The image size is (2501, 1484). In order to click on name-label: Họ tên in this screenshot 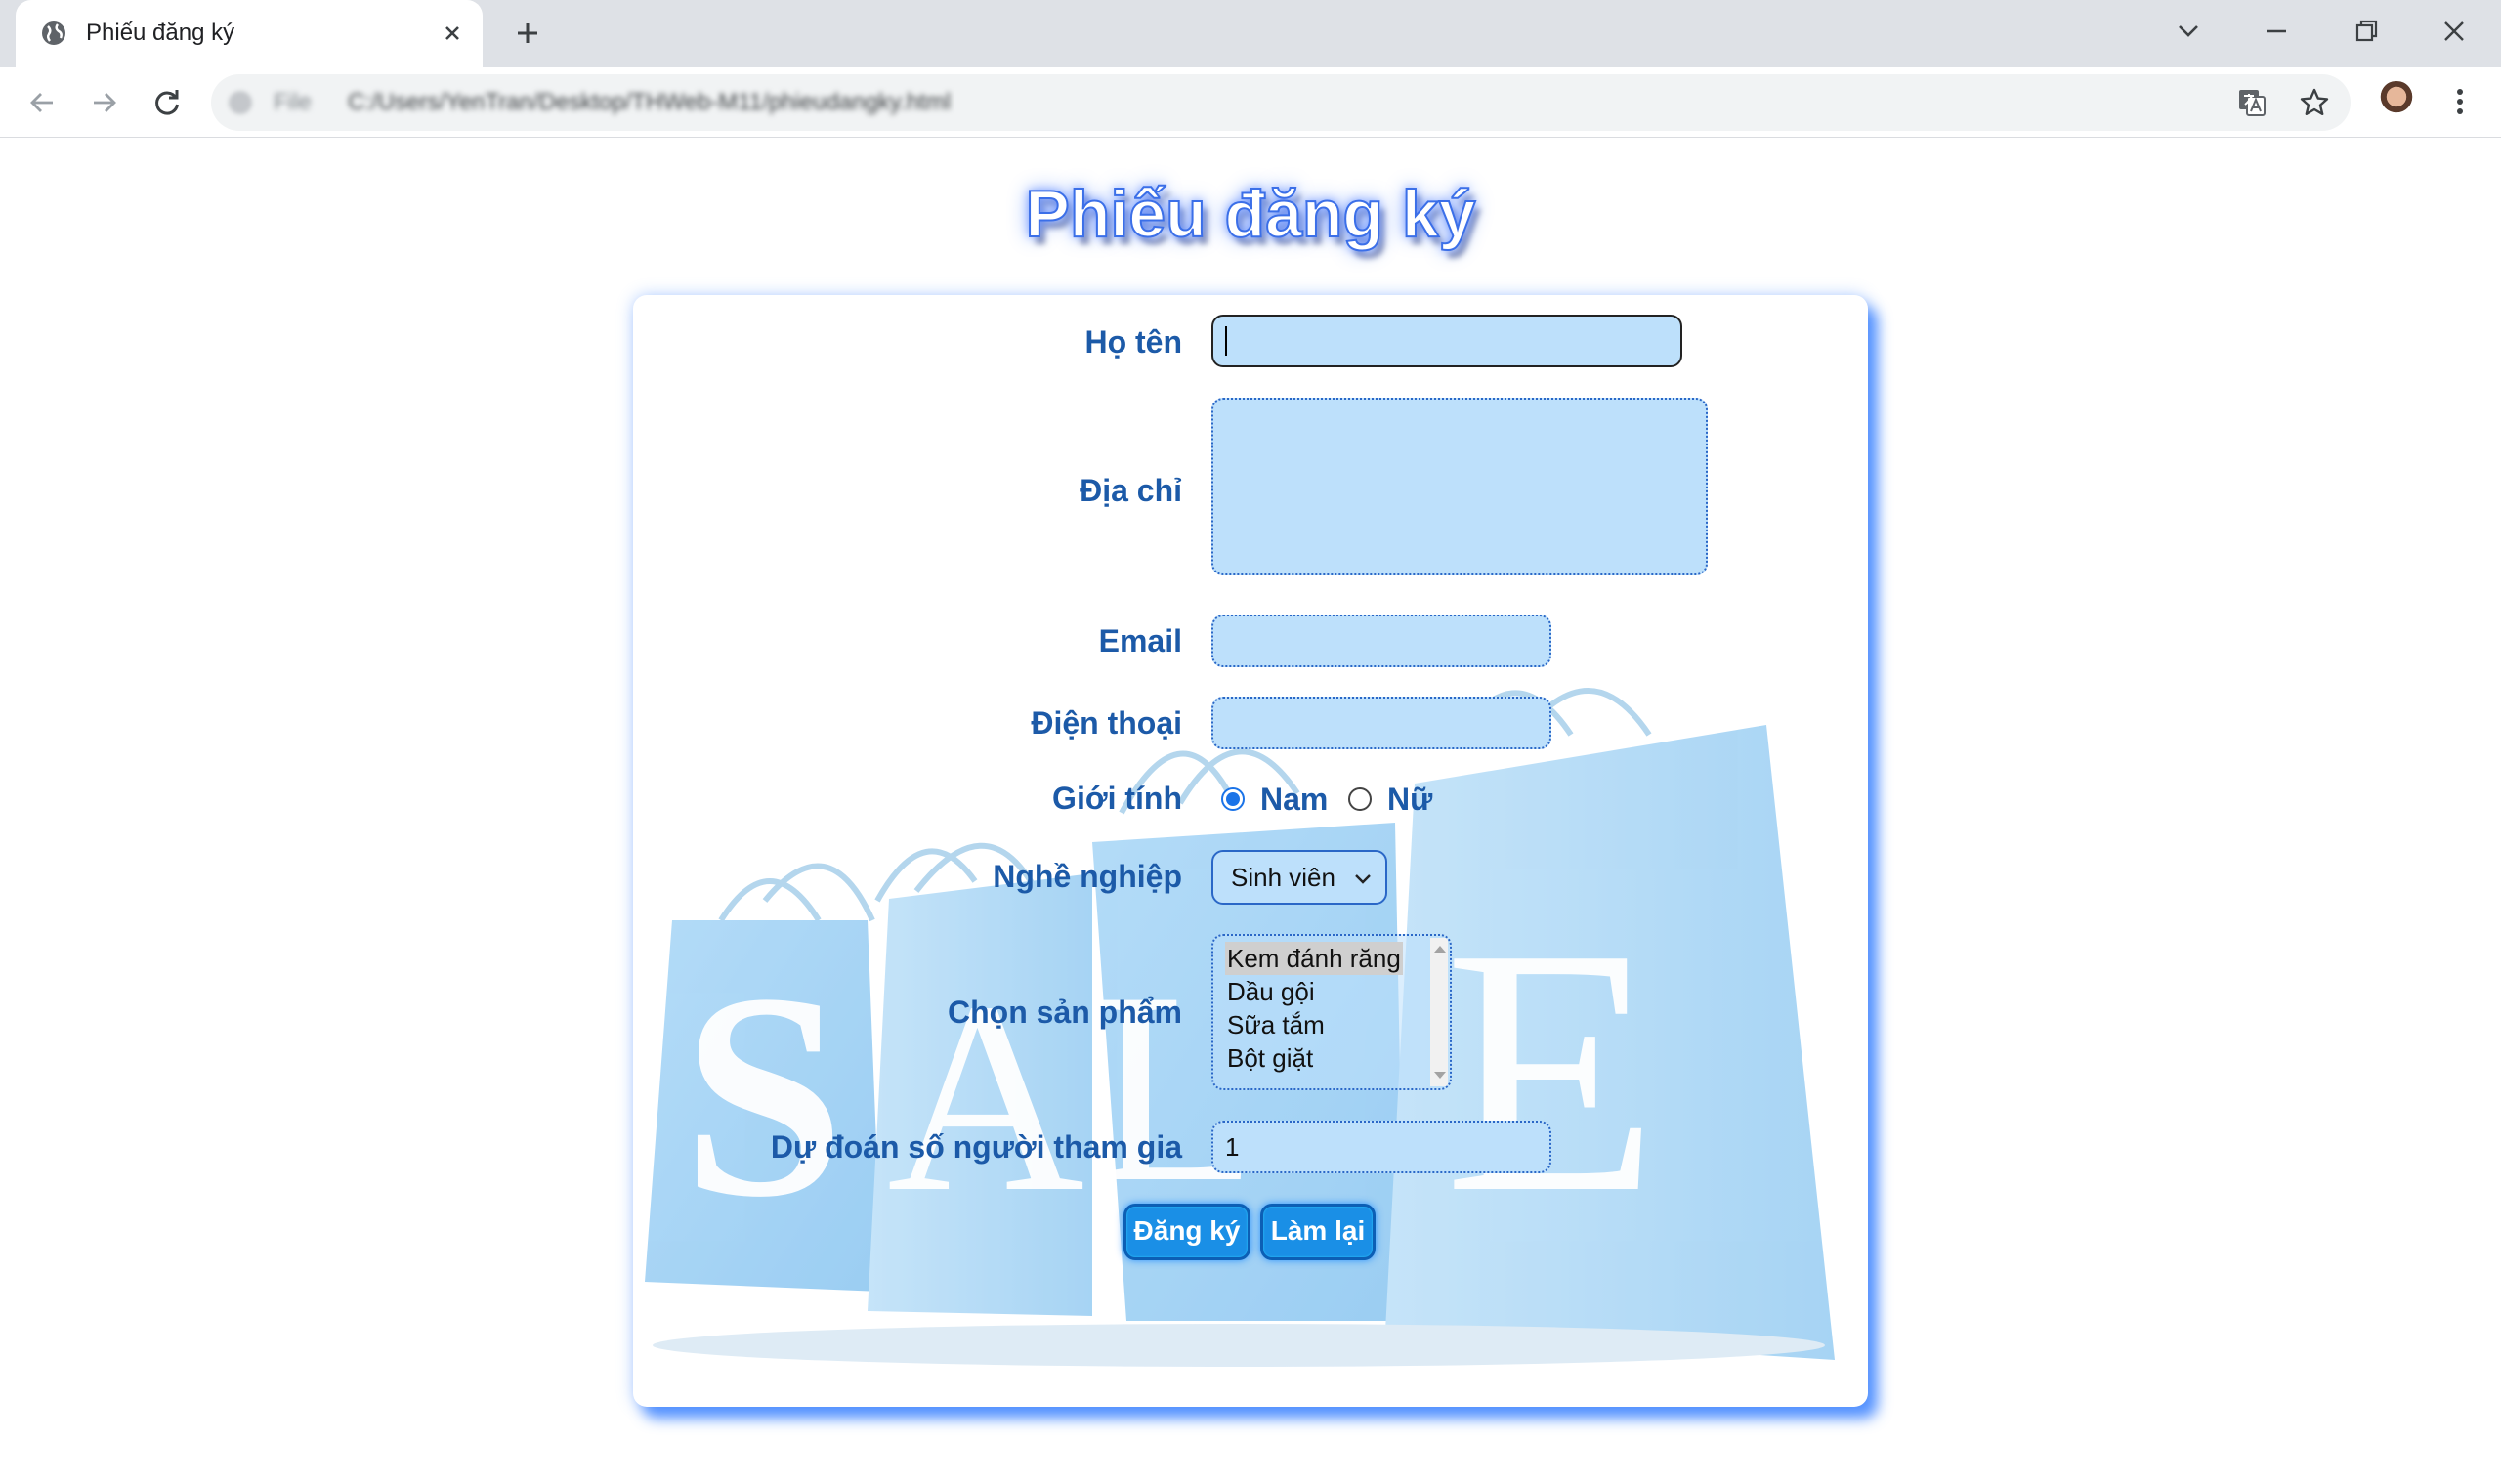, I will do `click(1133, 342)`.